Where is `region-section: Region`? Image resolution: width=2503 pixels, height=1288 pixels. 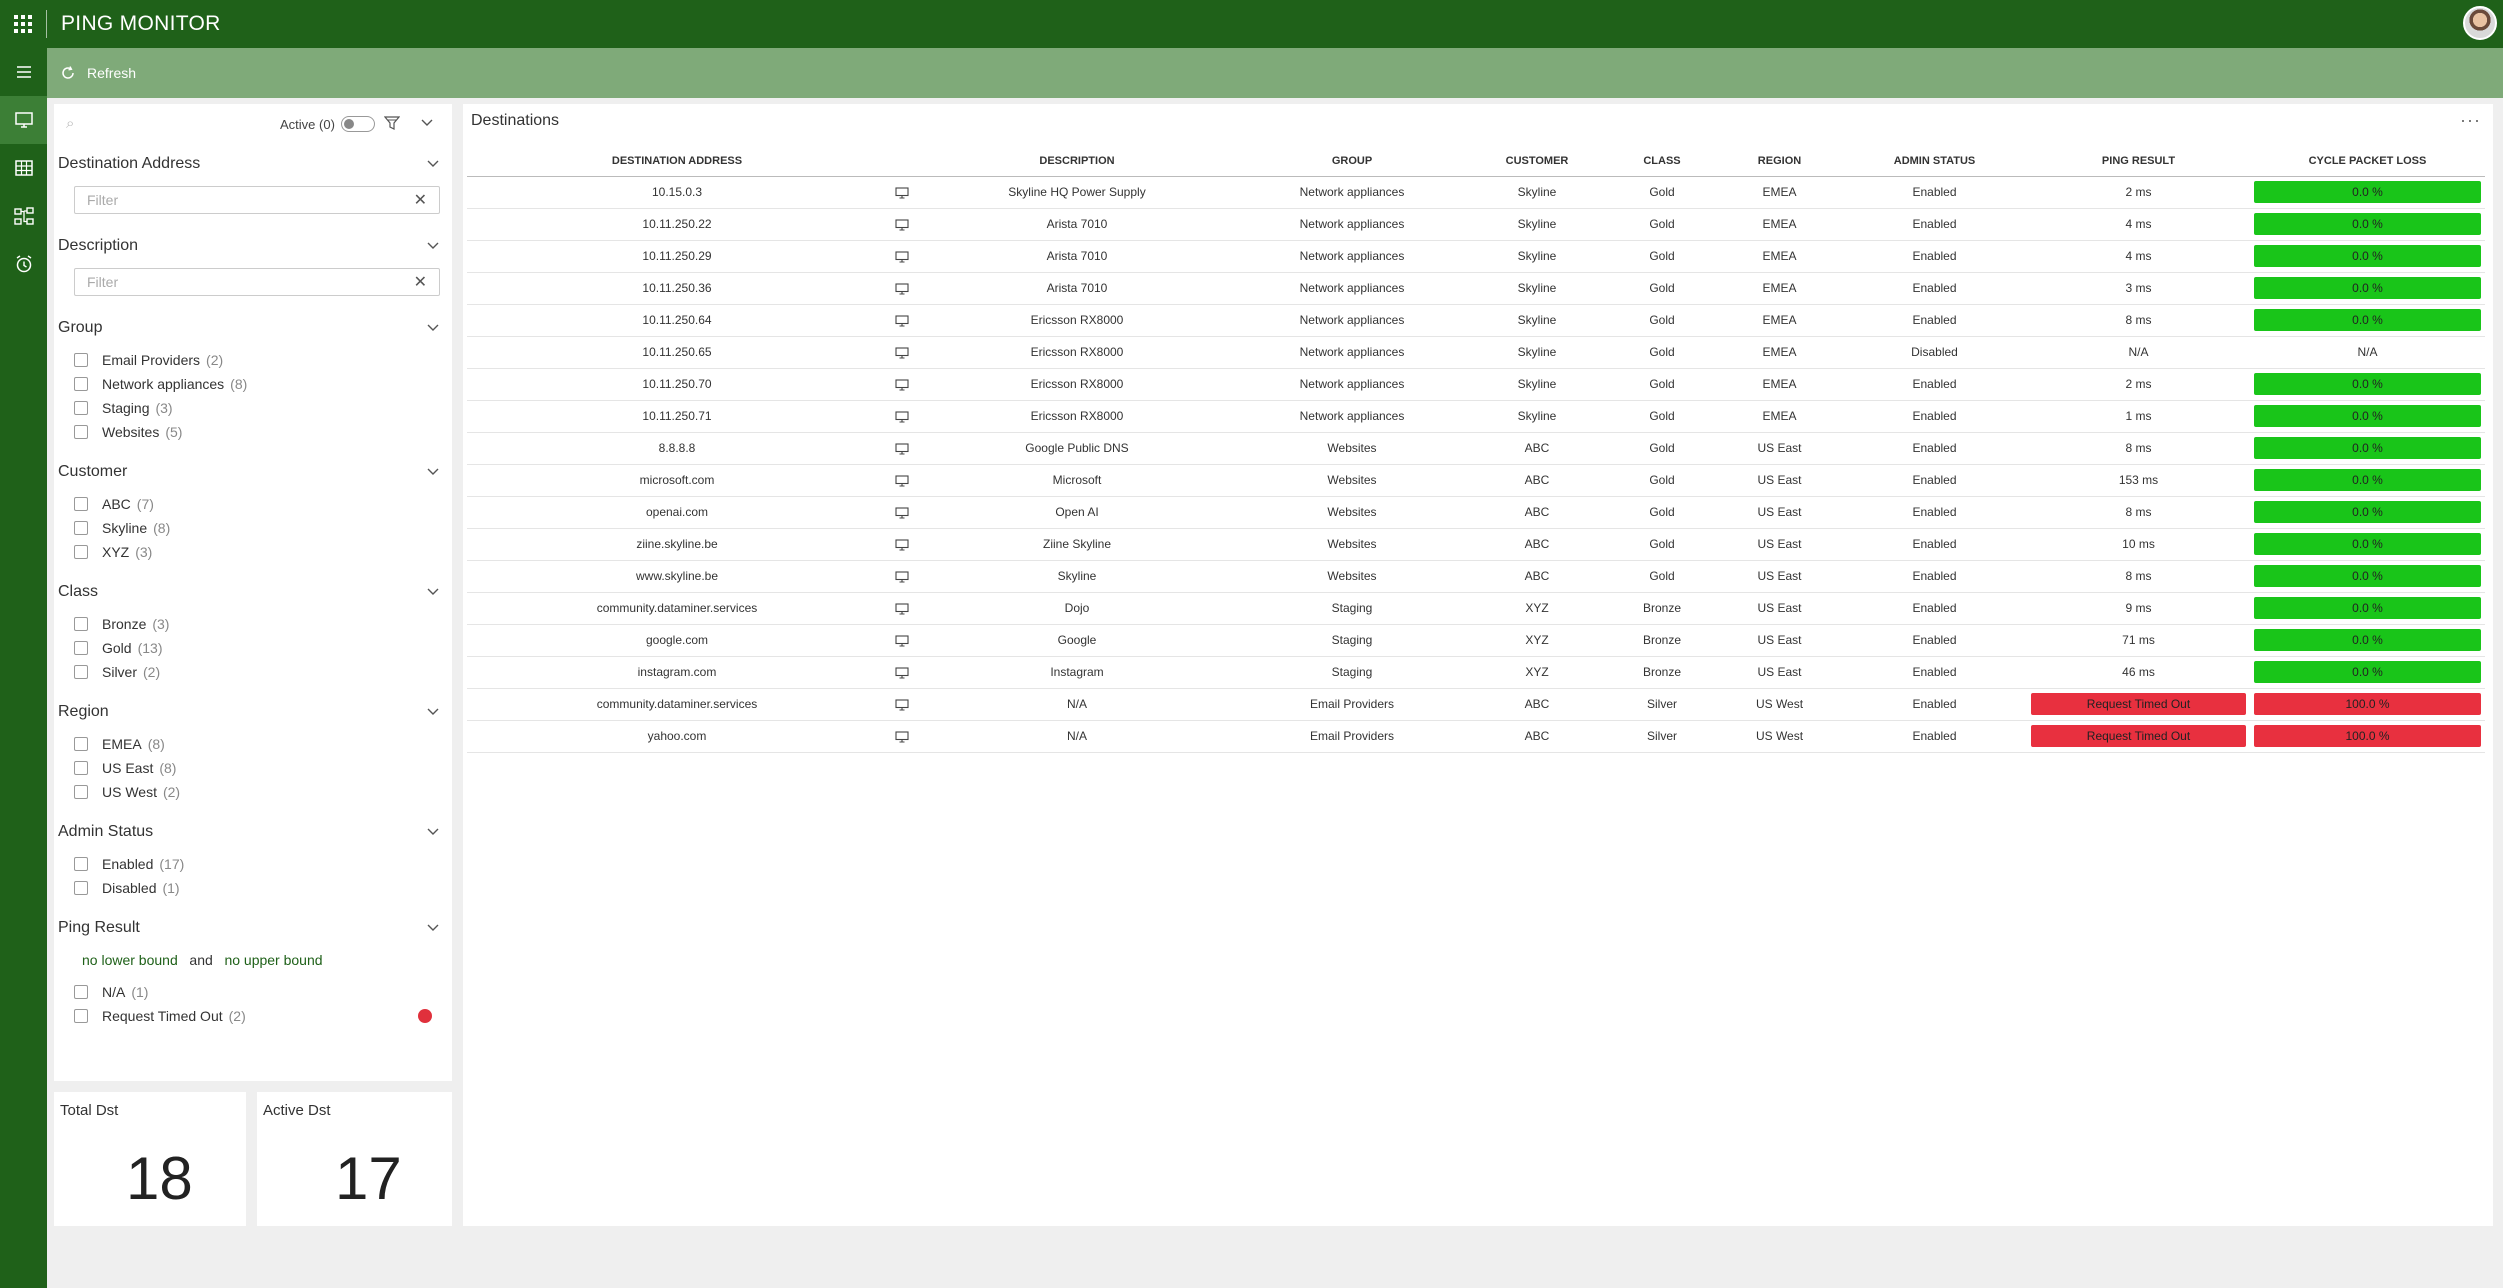
region-section: Region is located at coordinates (253, 712).